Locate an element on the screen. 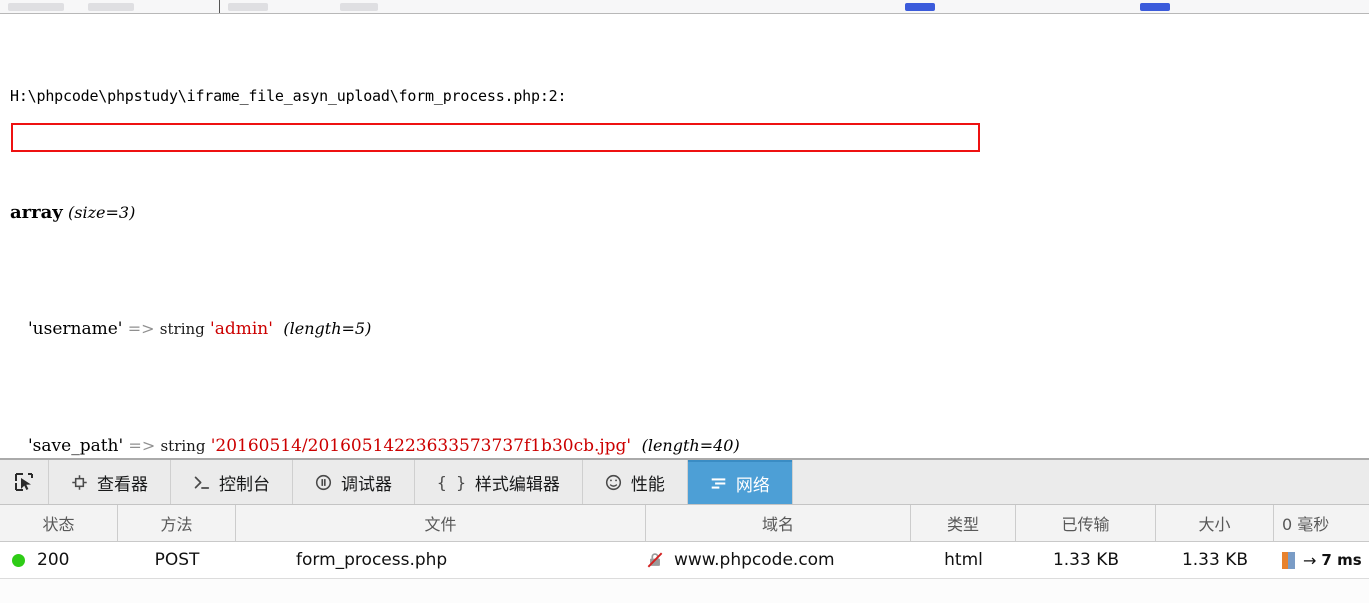 The width and height of the screenshot is (1369, 603). tab-network: 网络 is located at coordinates (739, 482).